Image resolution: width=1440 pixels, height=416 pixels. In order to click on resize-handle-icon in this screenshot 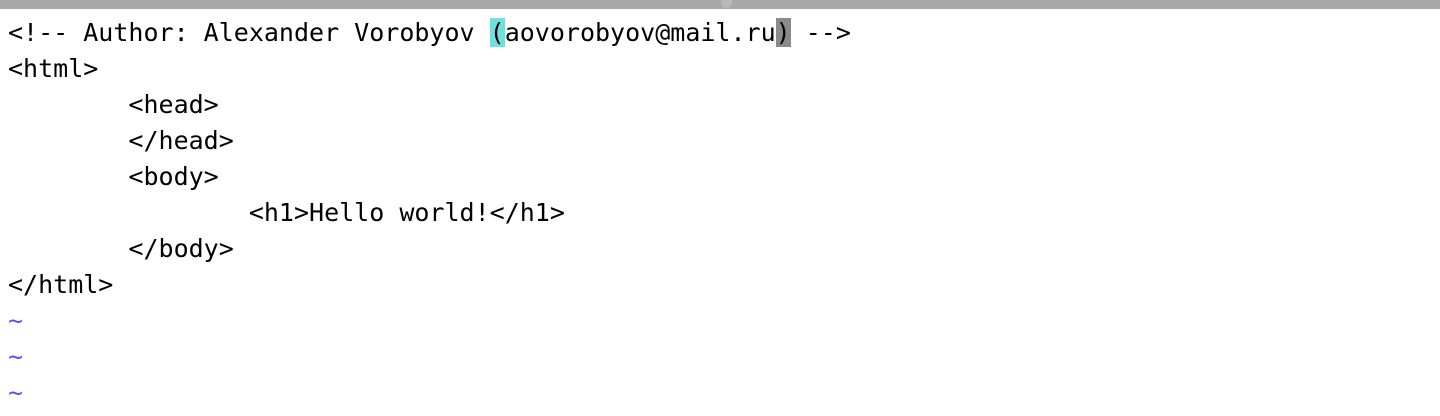, I will do `click(726, 4)`.